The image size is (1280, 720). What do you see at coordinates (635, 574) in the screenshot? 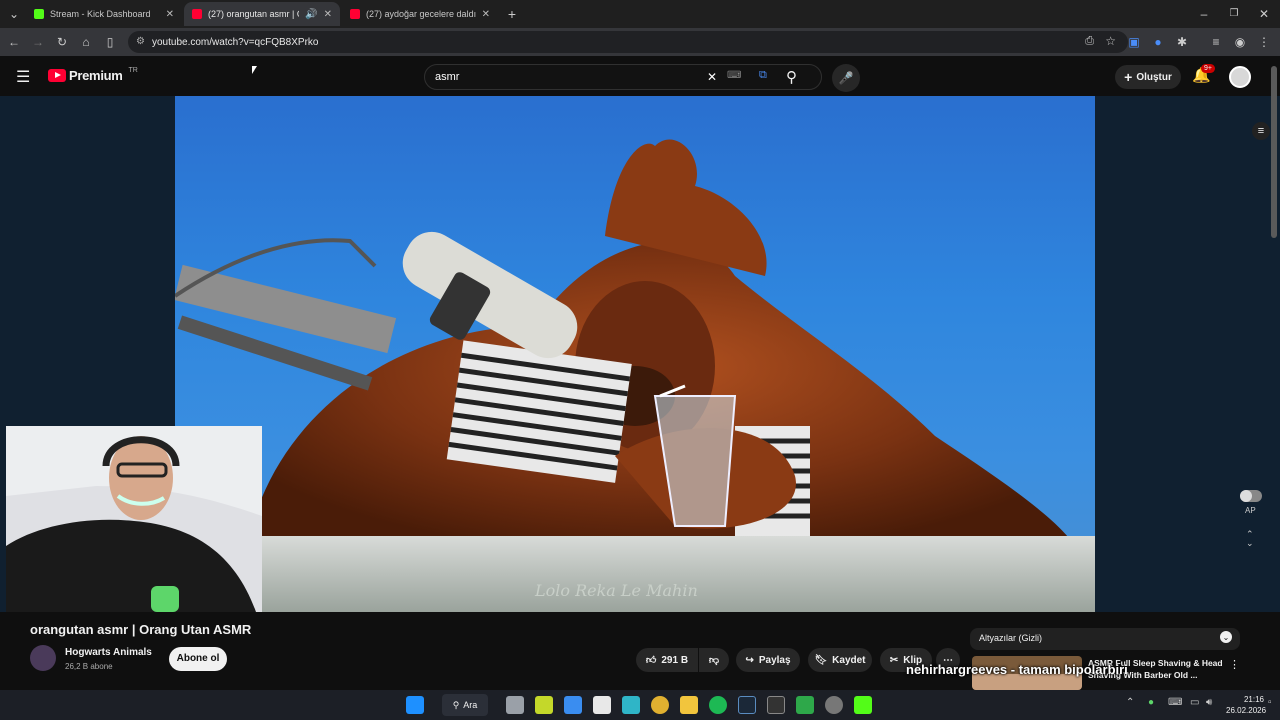
I see `desk-surface` at bounding box center [635, 574].